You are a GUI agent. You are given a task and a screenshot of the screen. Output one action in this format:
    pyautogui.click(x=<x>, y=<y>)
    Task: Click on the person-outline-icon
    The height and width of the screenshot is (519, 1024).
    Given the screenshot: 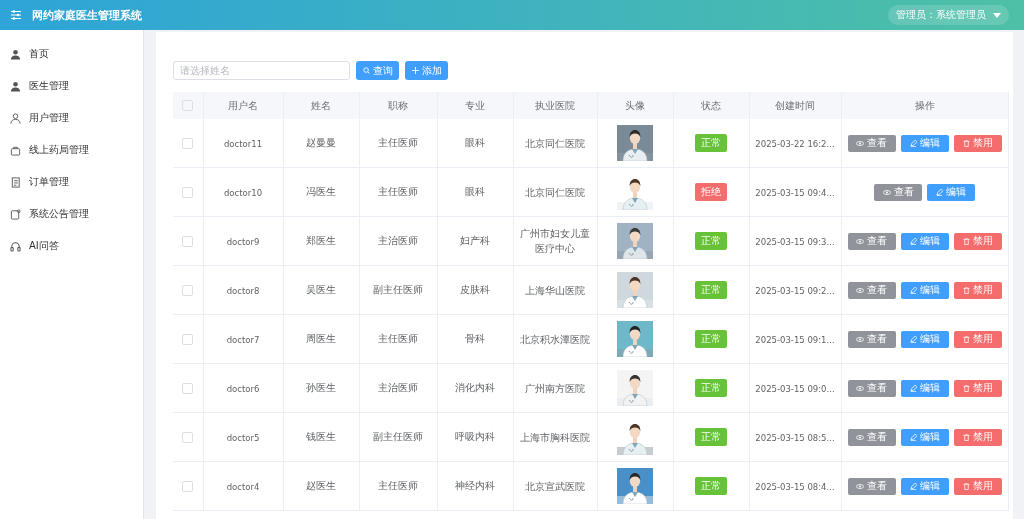 What is the action you would take?
    pyautogui.click(x=15, y=118)
    